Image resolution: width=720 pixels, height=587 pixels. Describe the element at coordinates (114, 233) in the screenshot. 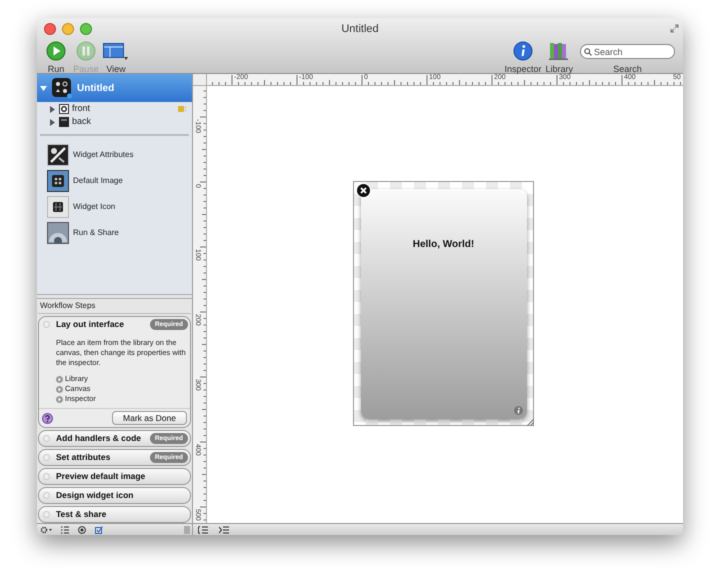

I see `sidebar-item: Run & Share` at that location.